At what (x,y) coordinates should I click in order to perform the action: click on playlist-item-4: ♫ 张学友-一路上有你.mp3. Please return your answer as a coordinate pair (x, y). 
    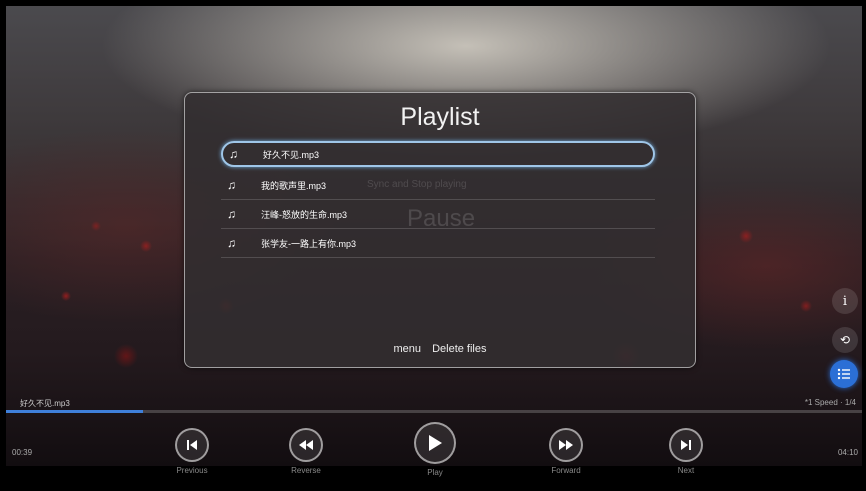
    Looking at the image, I should click on (438, 243).